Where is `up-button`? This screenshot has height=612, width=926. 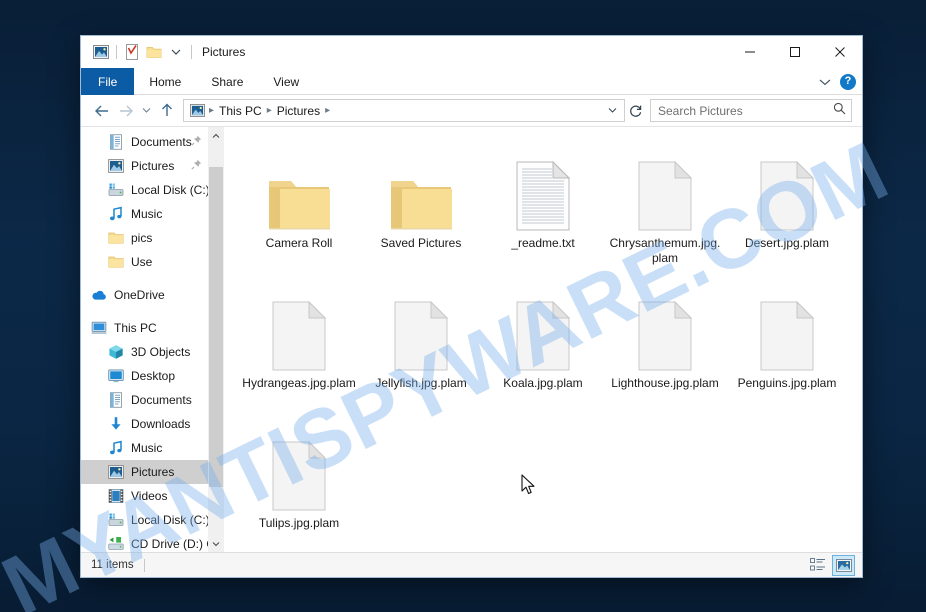
up-button is located at coordinates (167, 111).